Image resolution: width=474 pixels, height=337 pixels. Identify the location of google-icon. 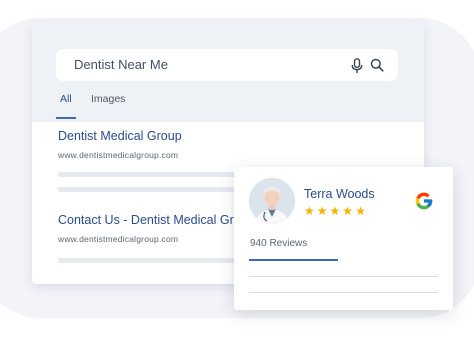
(424, 201).